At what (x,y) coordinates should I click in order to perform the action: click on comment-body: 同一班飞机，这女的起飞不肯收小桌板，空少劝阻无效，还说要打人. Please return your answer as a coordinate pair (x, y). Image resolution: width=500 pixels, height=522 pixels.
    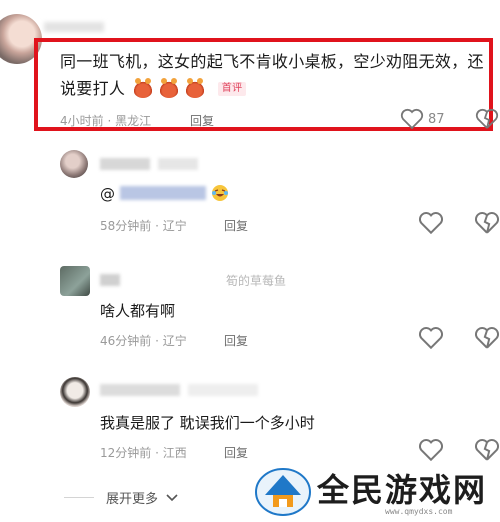
    Looking at the image, I should click on (272, 75).